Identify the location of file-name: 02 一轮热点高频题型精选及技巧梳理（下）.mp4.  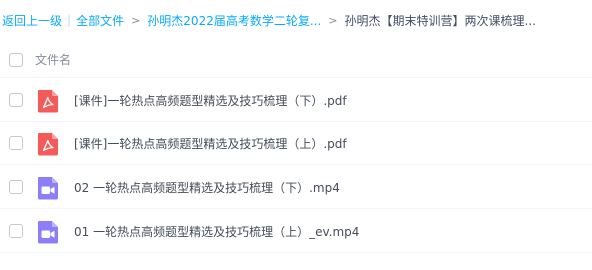
(207, 187).